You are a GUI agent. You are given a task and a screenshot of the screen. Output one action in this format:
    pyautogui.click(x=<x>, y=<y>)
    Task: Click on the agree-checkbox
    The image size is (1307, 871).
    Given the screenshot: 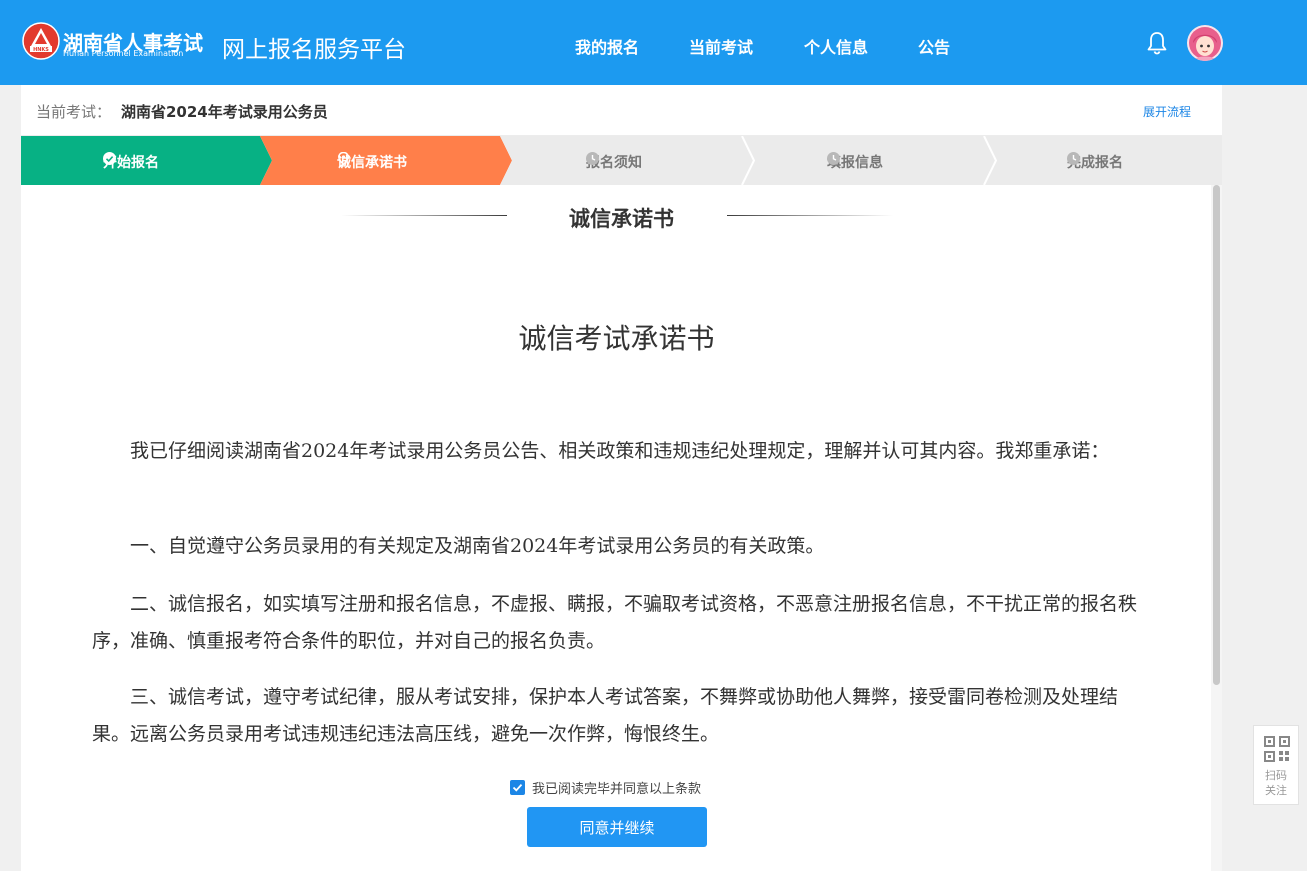 What is the action you would take?
    pyautogui.click(x=517, y=787)
    